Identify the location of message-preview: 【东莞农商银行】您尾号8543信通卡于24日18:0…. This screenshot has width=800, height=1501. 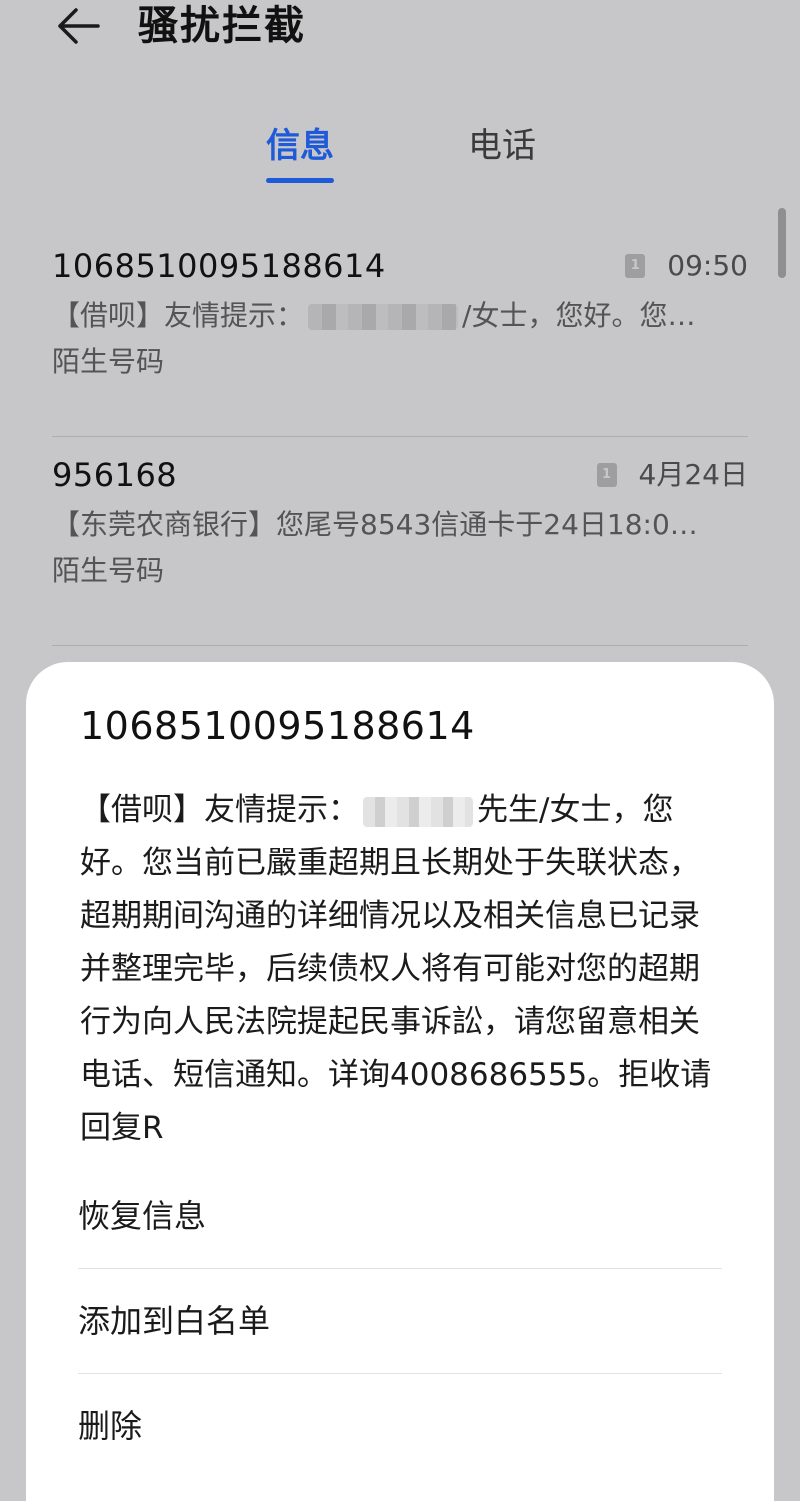
(396, 525).